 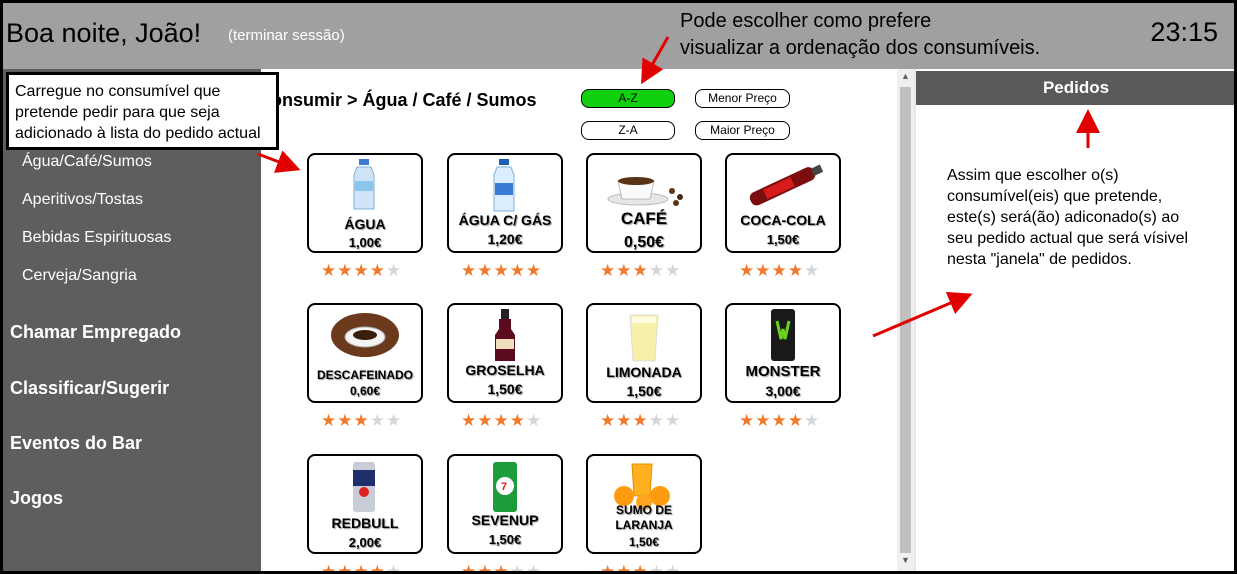 What do you see at coordinates (505, 520) in the screenshot?
I see `product-name: SEVENUP` at bounding box center [505, 520].